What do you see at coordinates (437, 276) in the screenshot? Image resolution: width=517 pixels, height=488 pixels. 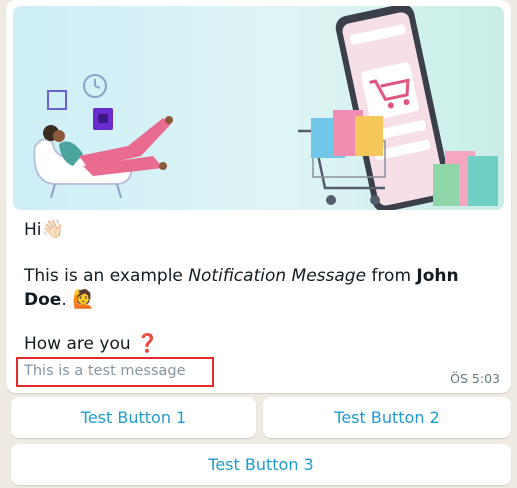 I see `sender-name: John` at bounding box center [437, 276].